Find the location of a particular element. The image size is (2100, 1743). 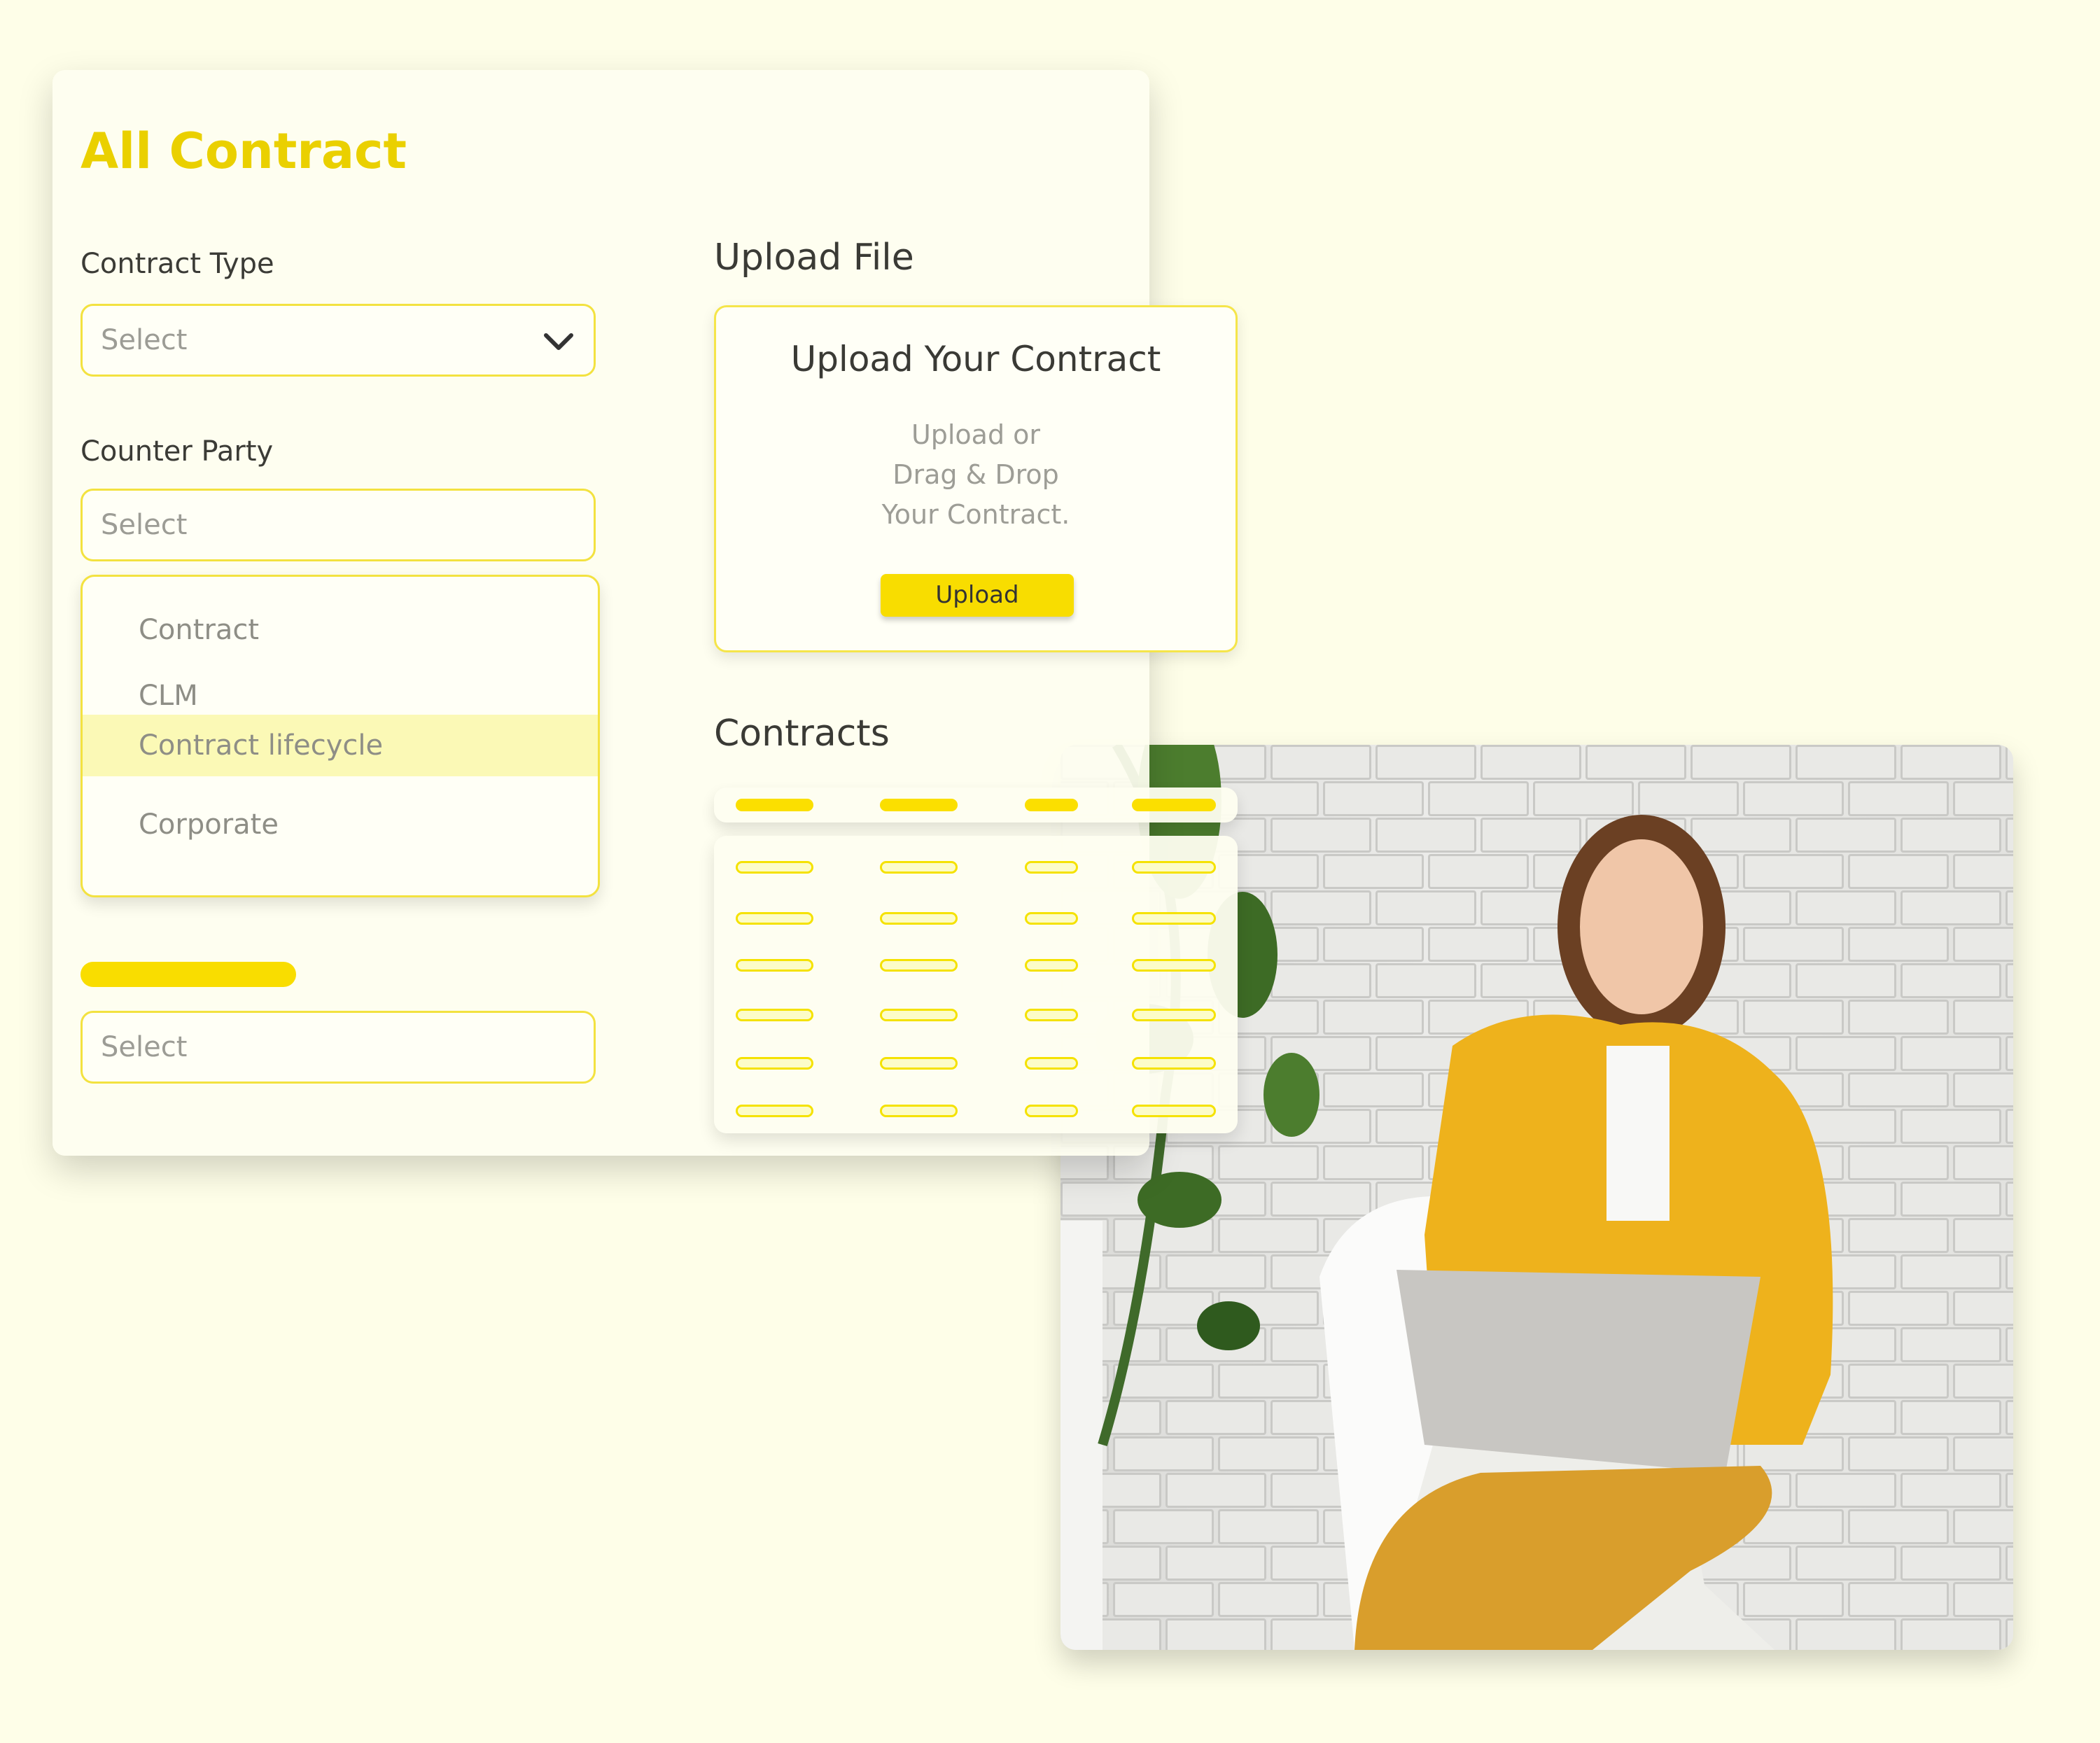

chevron-down-icon is located at coordinates (558, 341).